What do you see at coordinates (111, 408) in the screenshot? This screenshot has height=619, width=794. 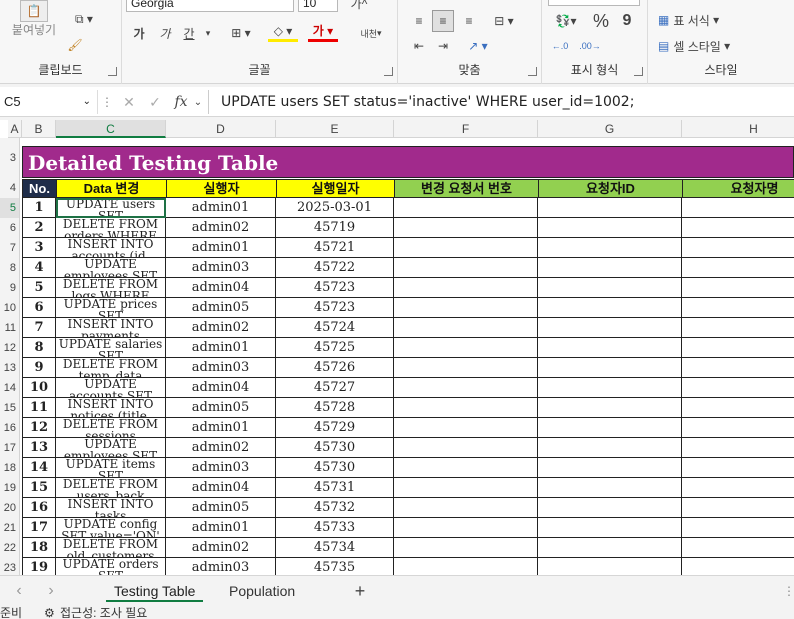 I see `cell-data: INSERT INTO notices (title,` at bounding box center [111, 408].